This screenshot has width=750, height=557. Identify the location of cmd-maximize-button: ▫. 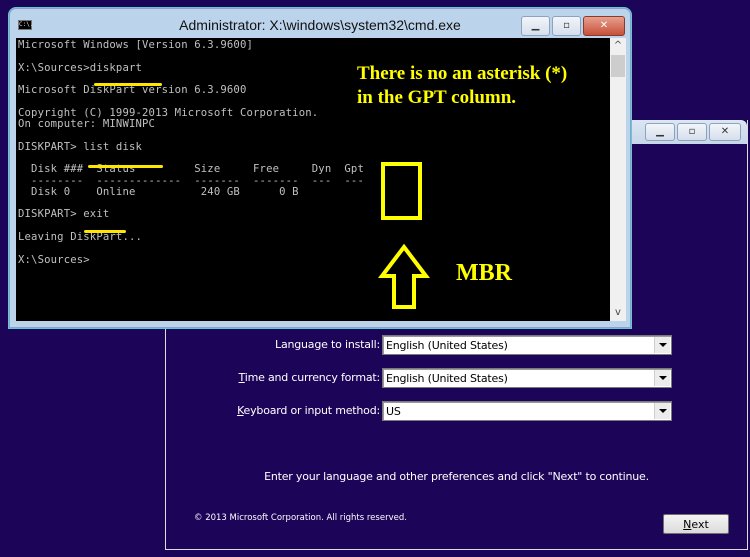
(566, 26).